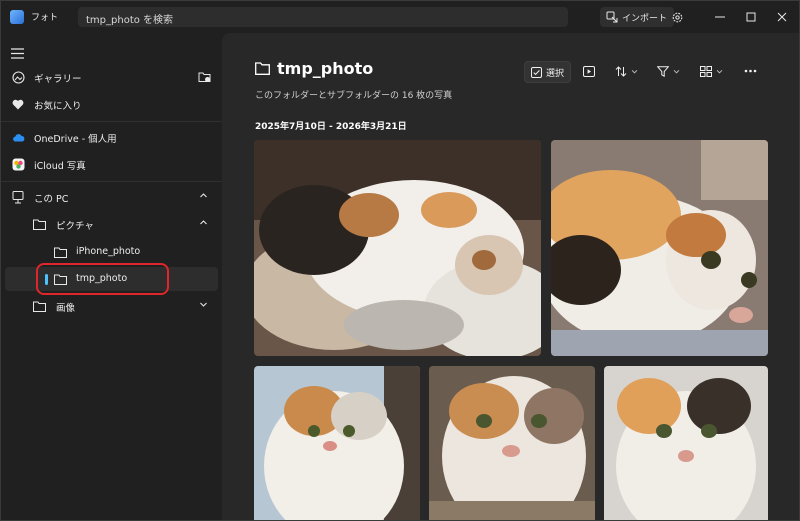 The image size is (800, 521). Describe the element at coordinates (706, 71) in the screenshot. I see `view-icon` at that location.